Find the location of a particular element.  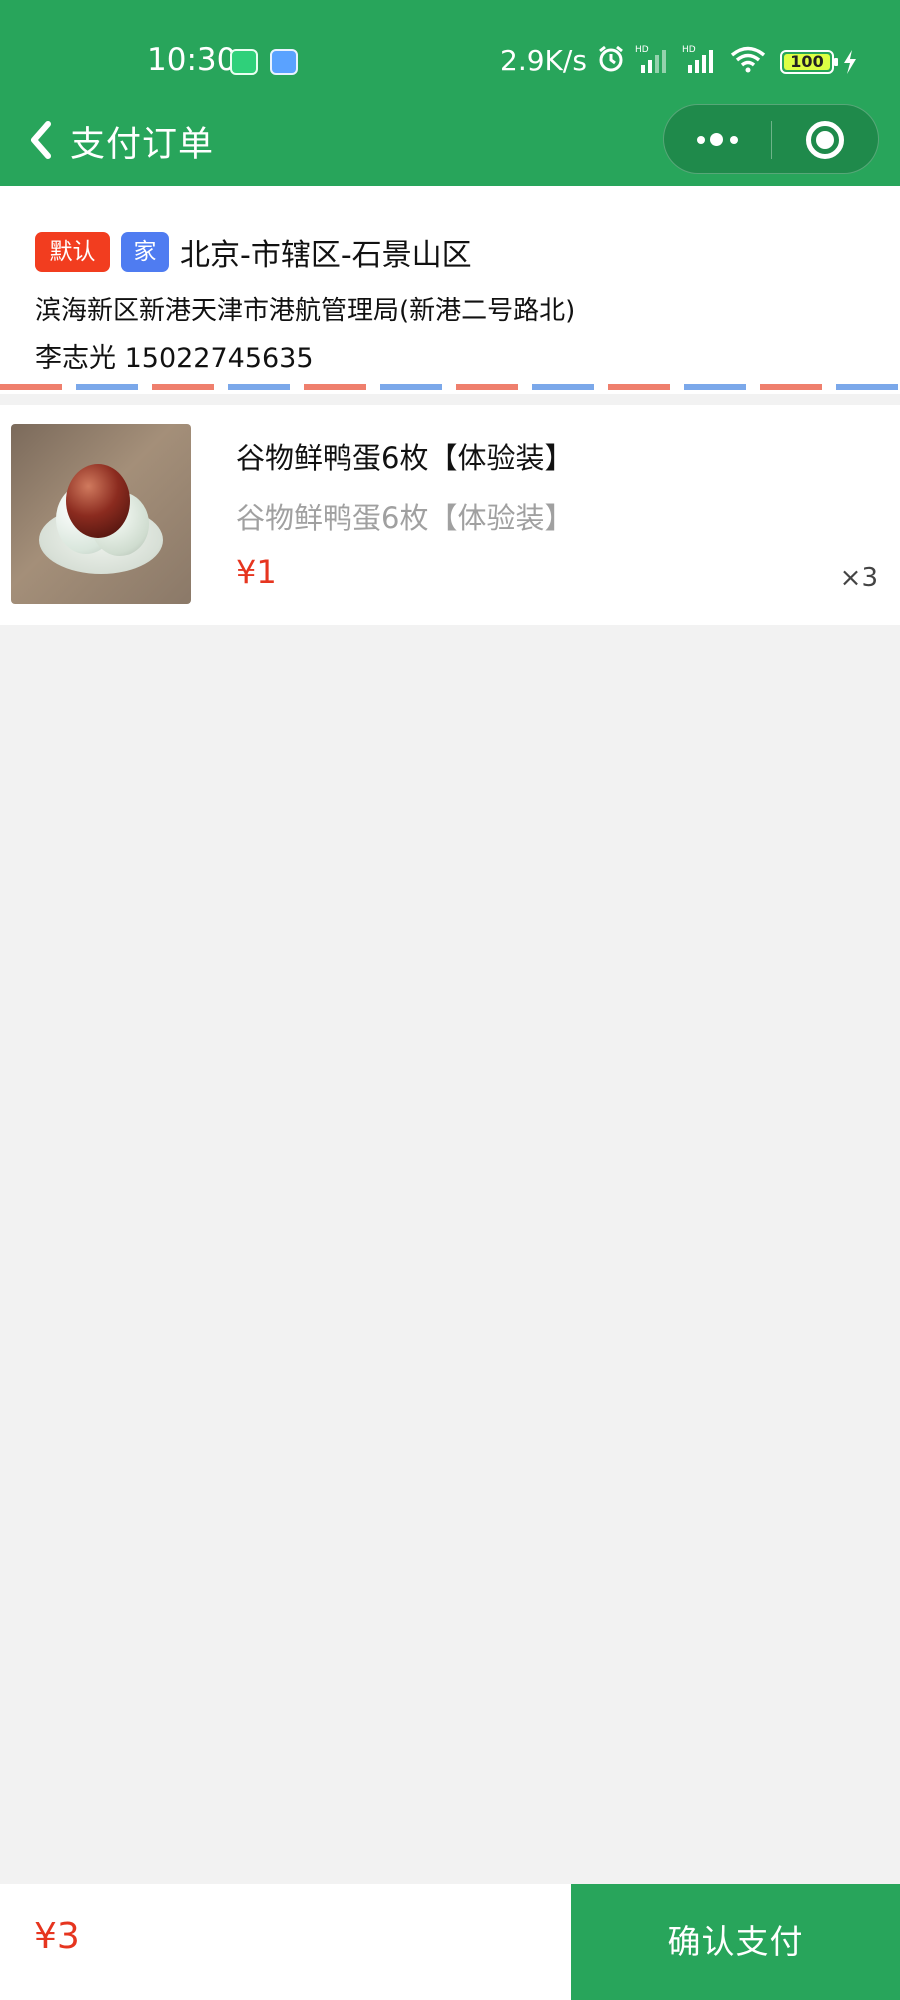

more-dots-icon is located at coordinates (717, 140).